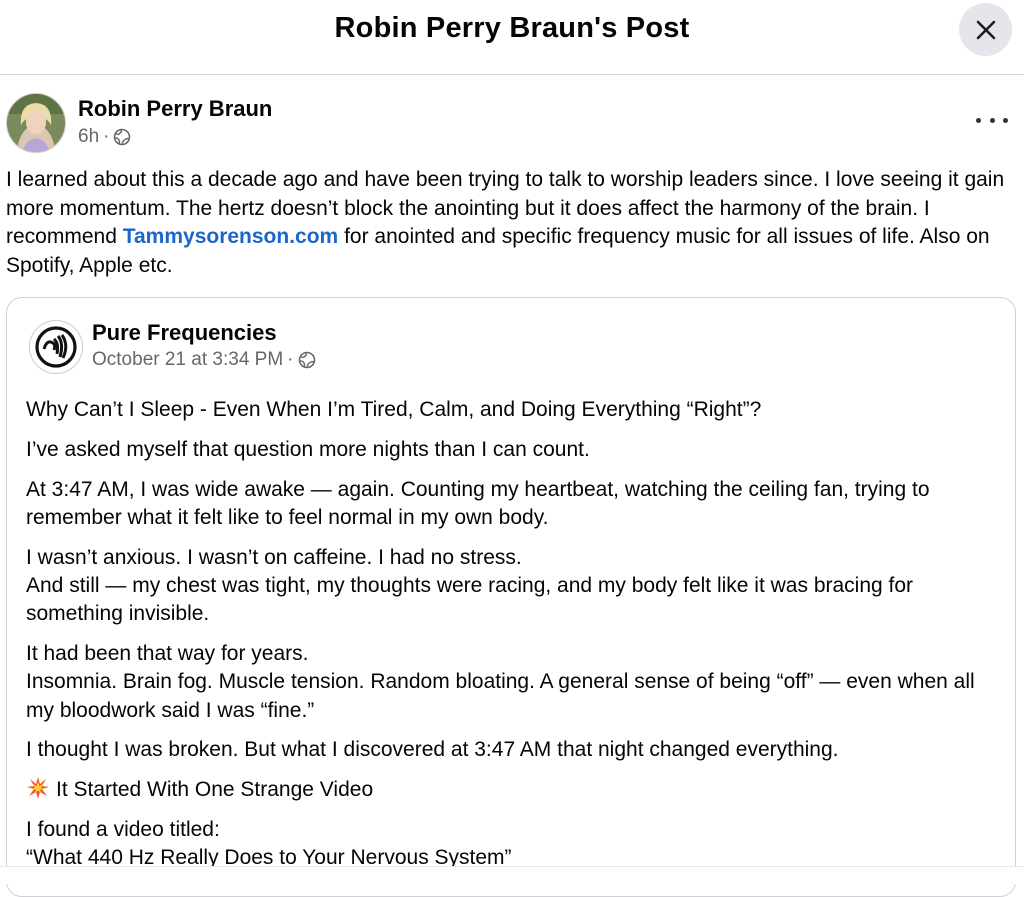 This screenshot has width=1024, height=897. Describe the element at coordinates (187, 360) in the screenshot. I see `shared-post-date: October 21 at 3:34 PM` at that location.